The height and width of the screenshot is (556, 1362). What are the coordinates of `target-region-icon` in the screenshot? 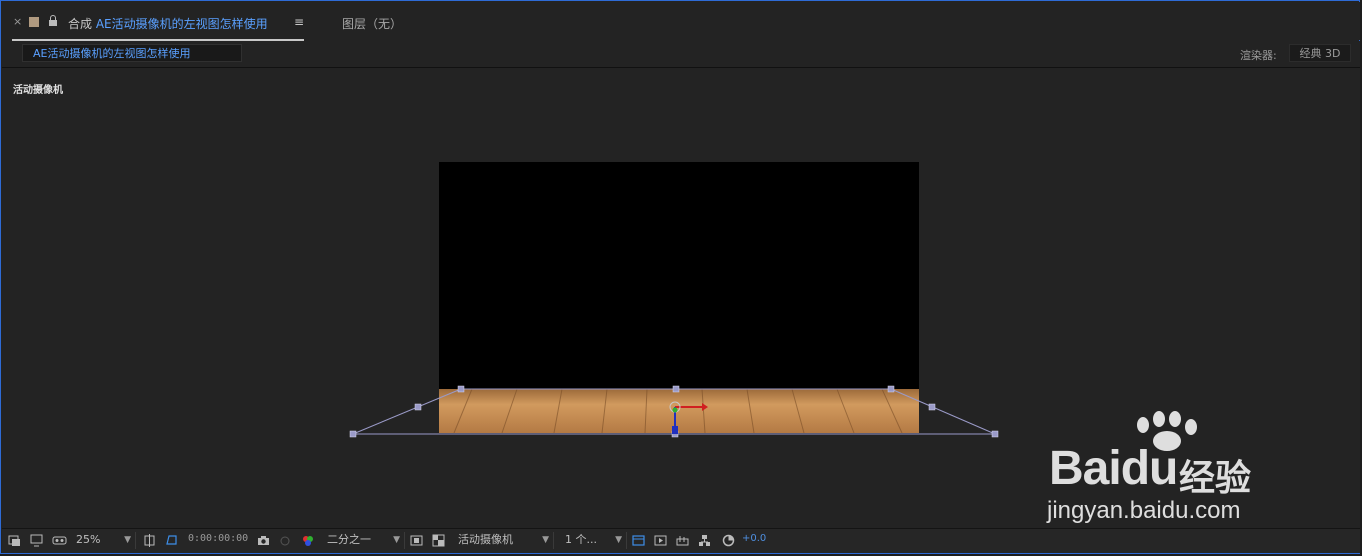 It's located at (416, 540).